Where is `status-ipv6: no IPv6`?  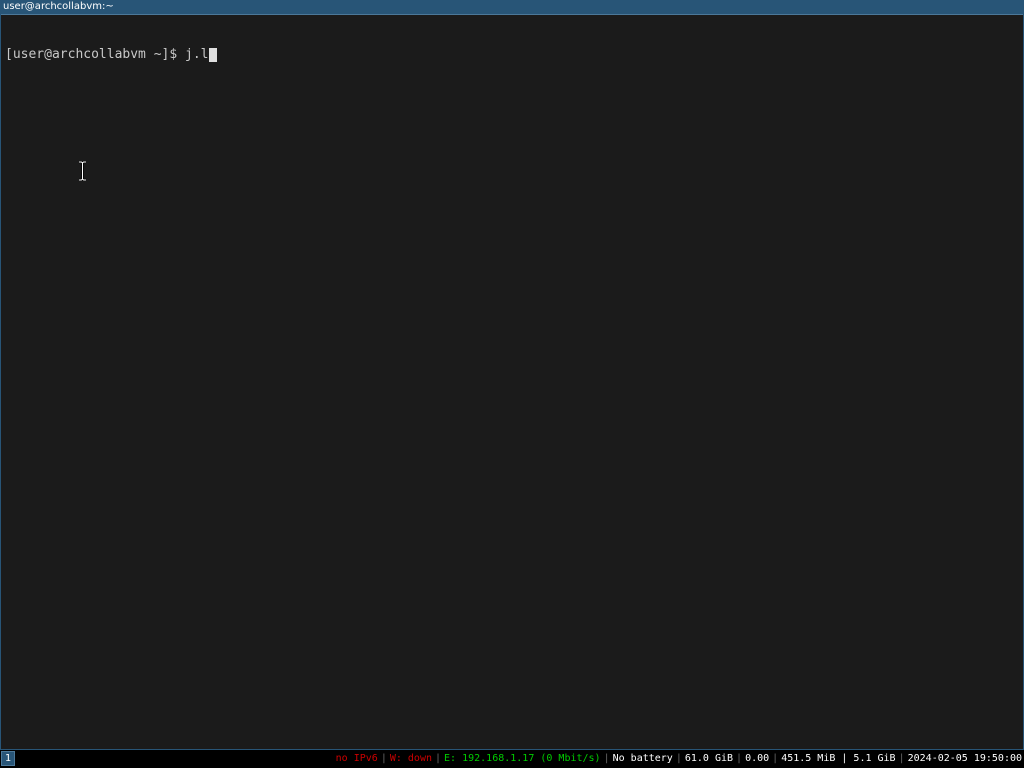 status-ipv6: no IPv6 is located at coordinates (356, 758).